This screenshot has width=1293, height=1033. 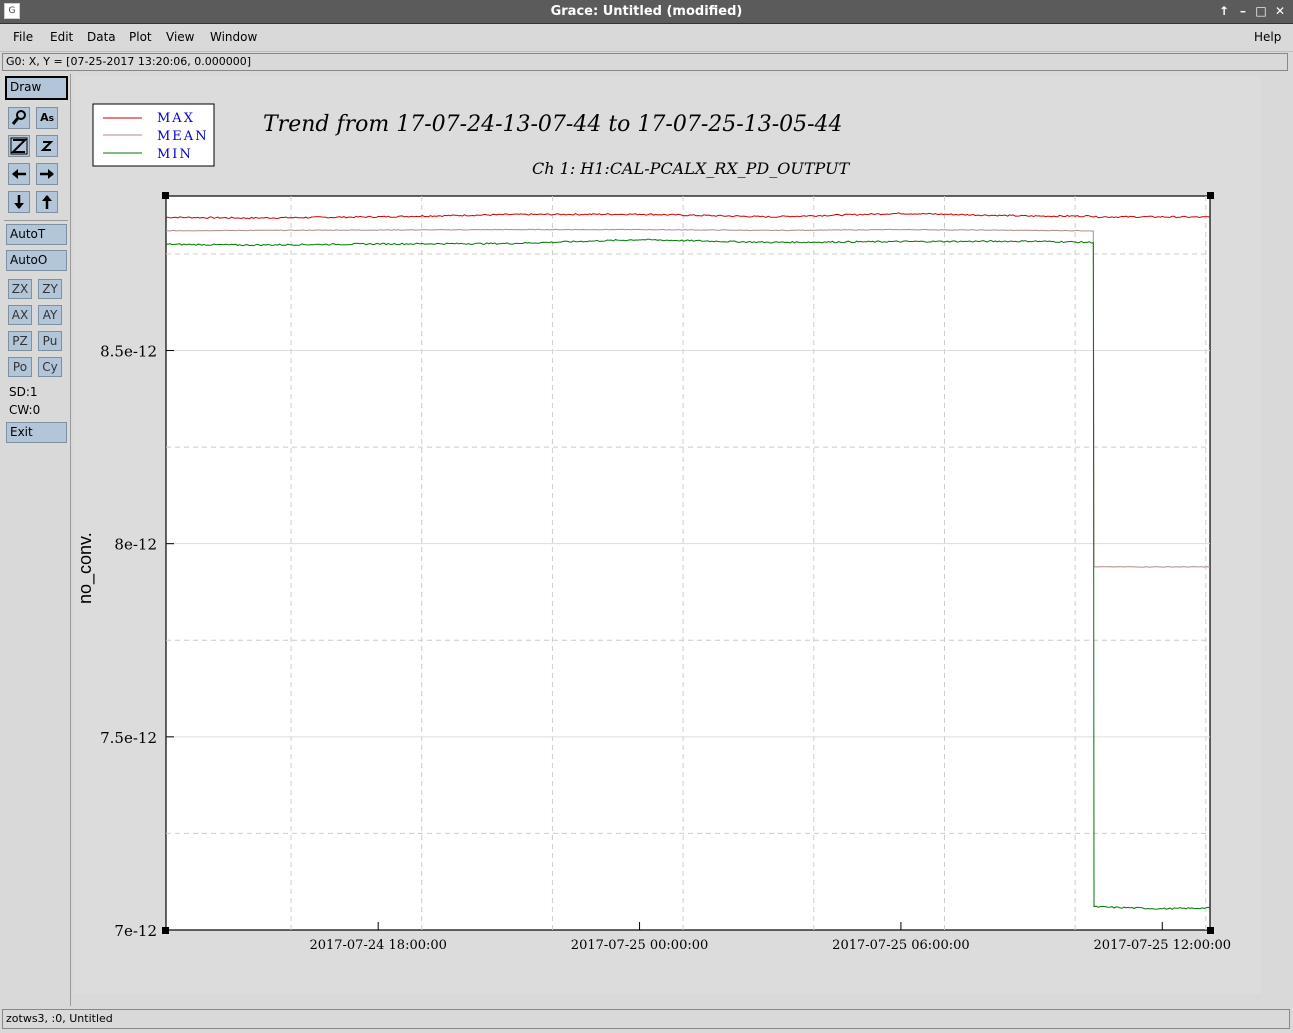 What do you see at coordinates (19, 202) in the screenshot?
I see `arrow-down-icon` at bounding box center [19, 202].